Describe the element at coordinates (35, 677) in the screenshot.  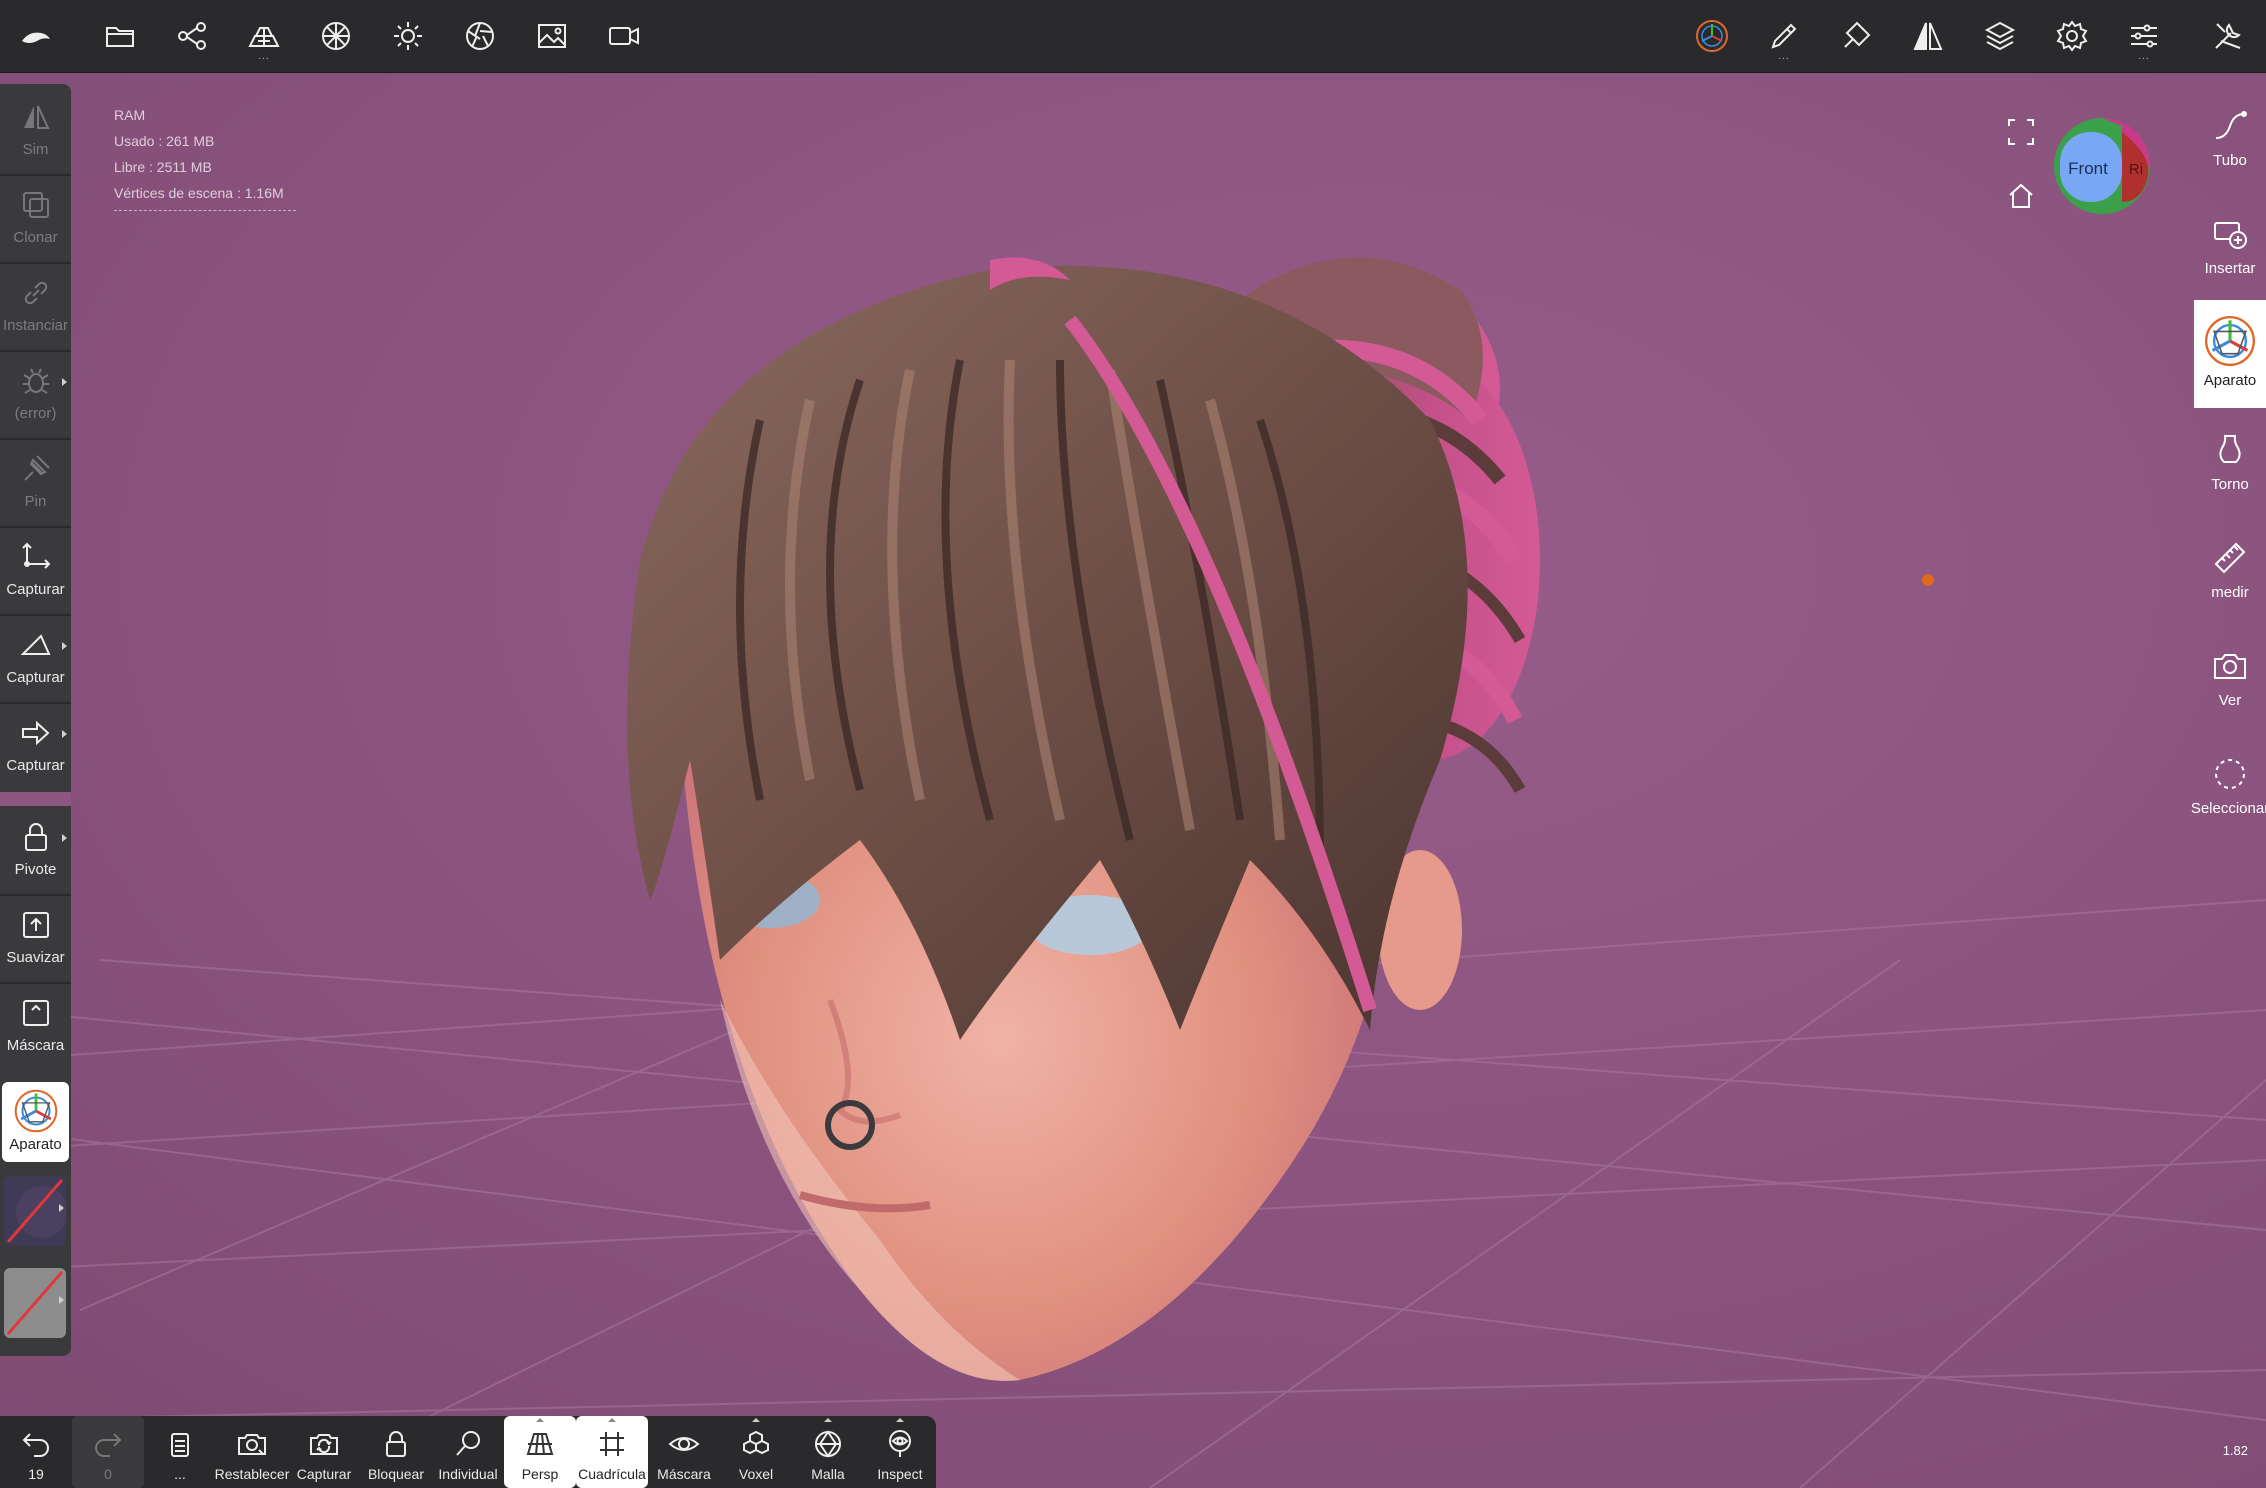
I see `tool-capturar-triangle-label: Capturar` at that location.